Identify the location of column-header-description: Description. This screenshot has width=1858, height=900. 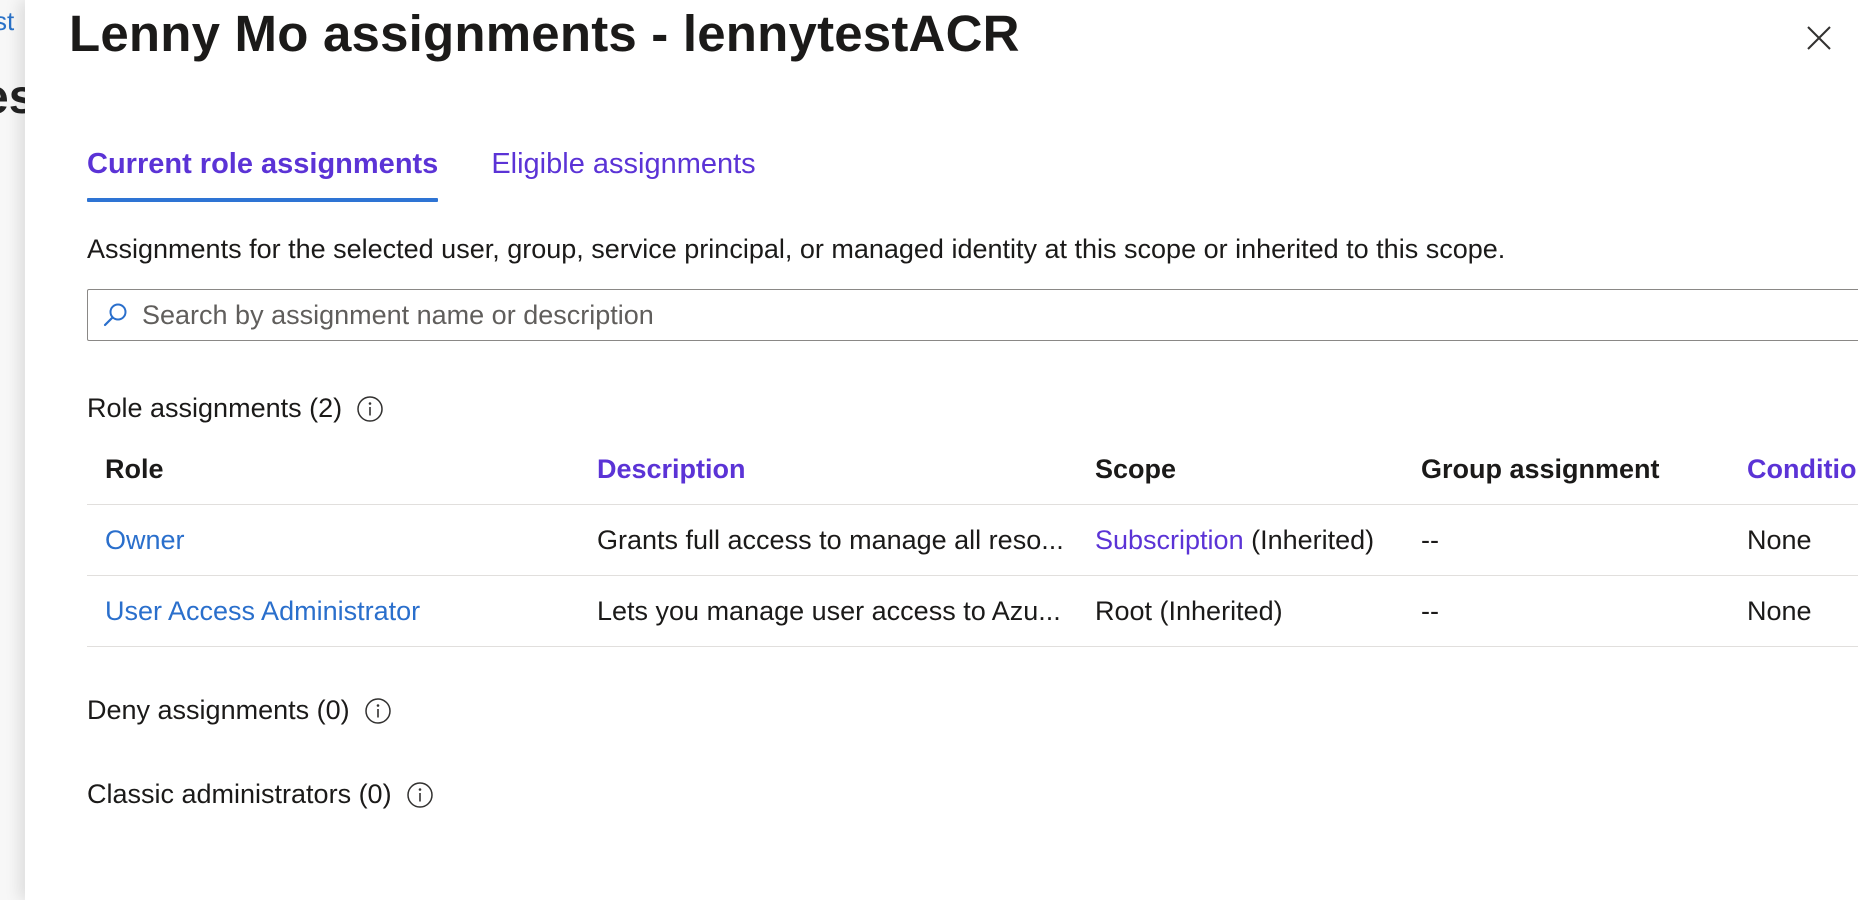
(841, 469).